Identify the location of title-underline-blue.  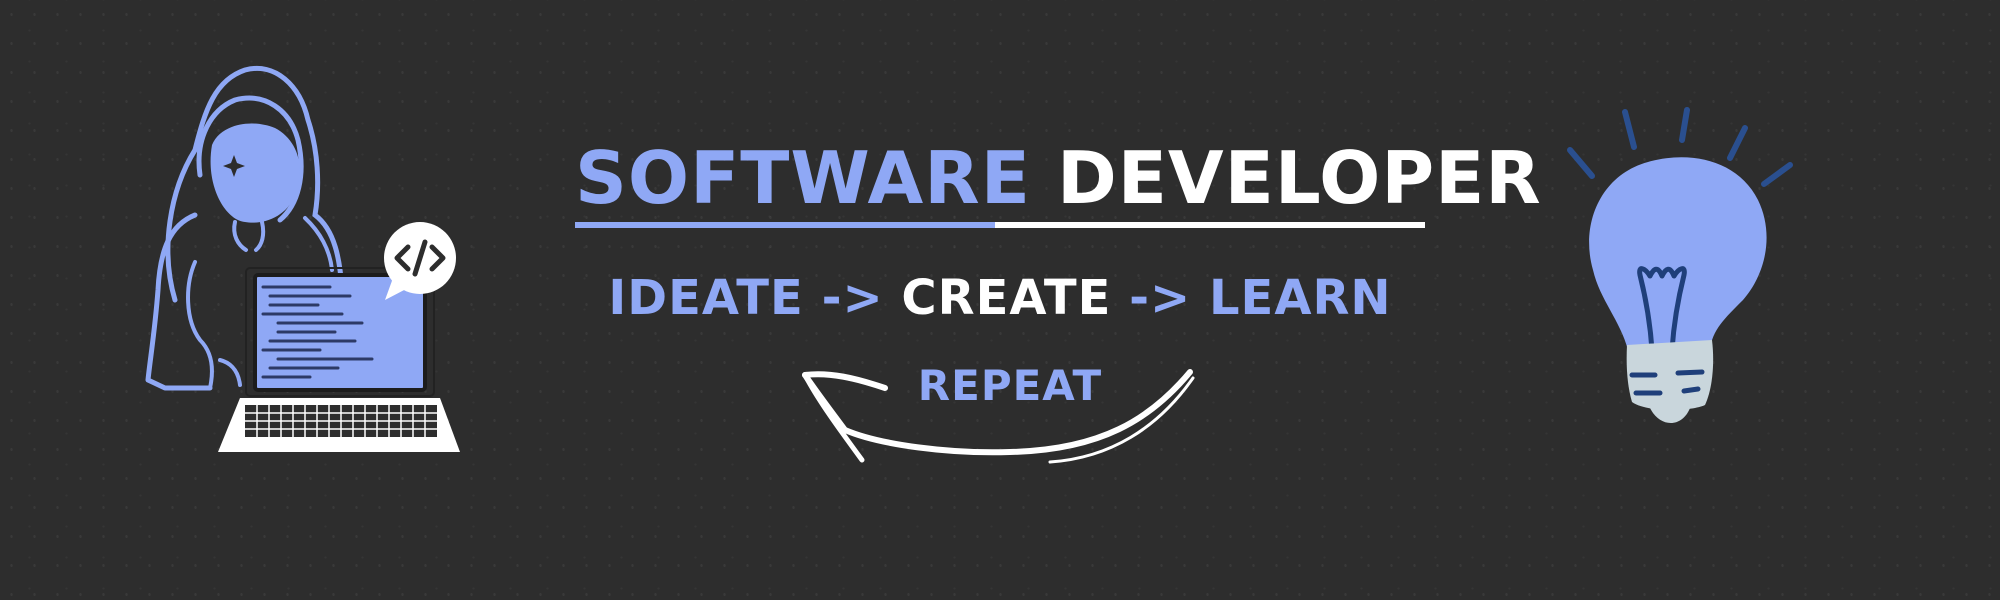
(785, 225).